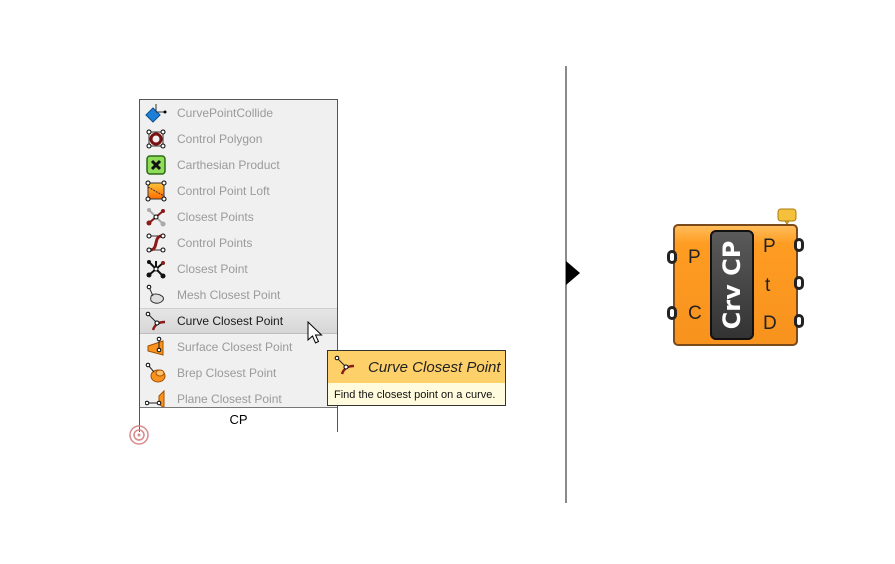  I want to click on tooltip-title: Curve Closest Point, so click(434, 367).